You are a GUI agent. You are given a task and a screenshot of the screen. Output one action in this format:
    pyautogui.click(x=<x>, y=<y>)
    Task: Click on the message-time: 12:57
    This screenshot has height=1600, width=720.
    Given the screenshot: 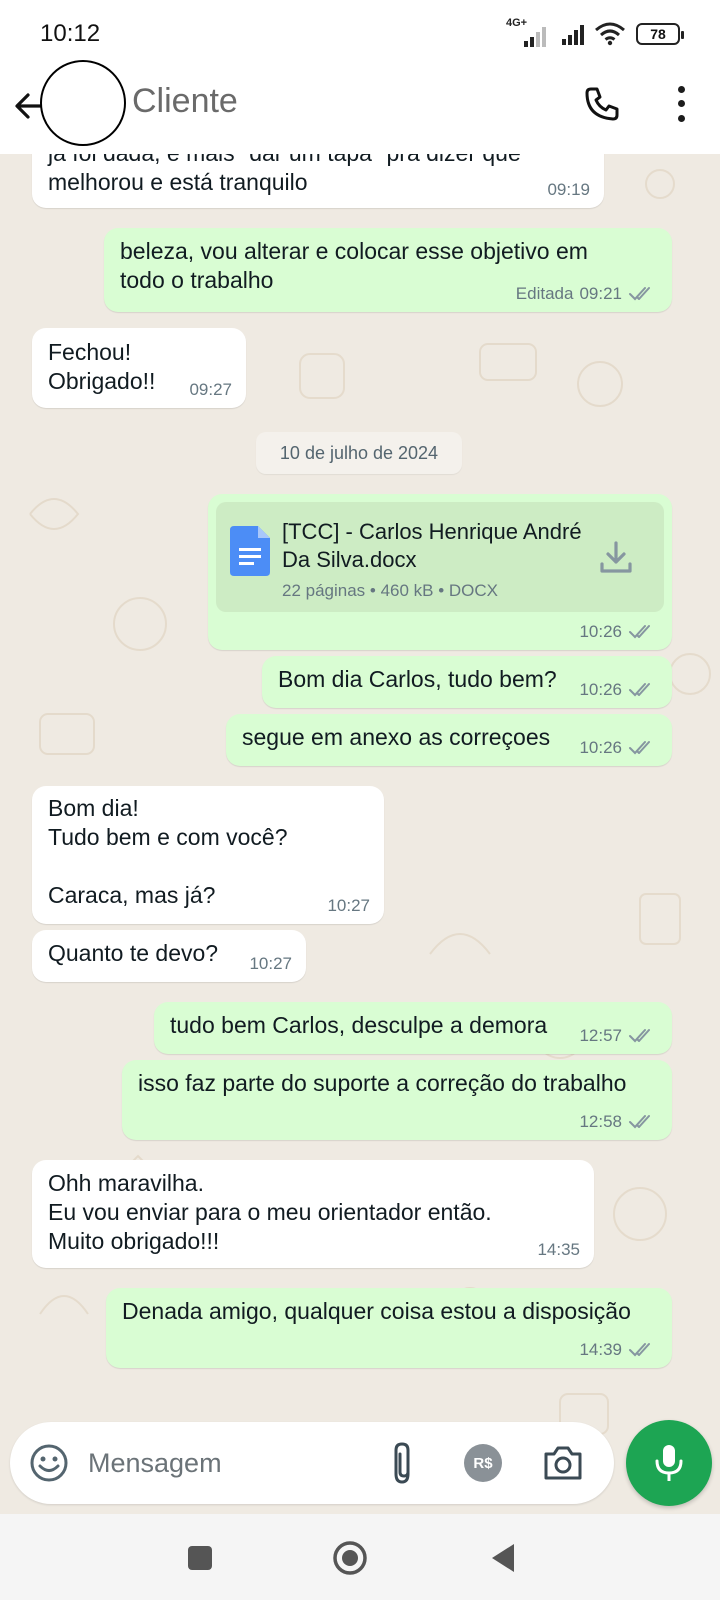 What is the action you would take?
    pyautogui.click(x=600, y=1035)
    